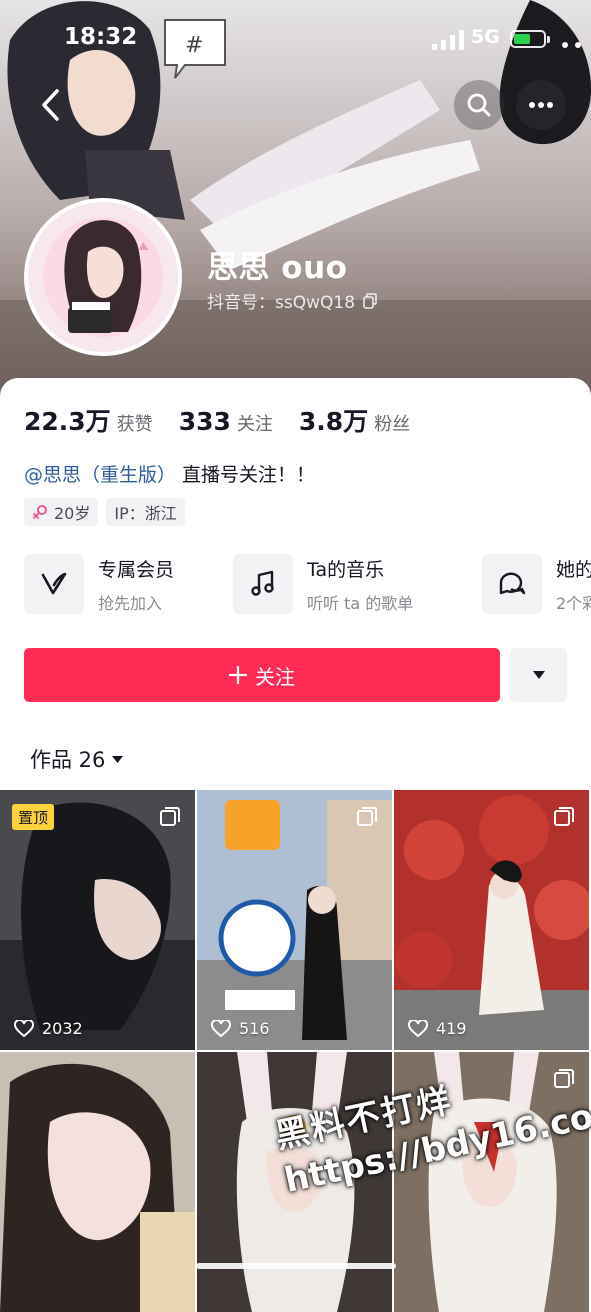 The width and height of the screenshot is (591, 1312). Describe the element at coordinates (72, 513) in the screenshot. I see `age-text: 20岁` at that location.